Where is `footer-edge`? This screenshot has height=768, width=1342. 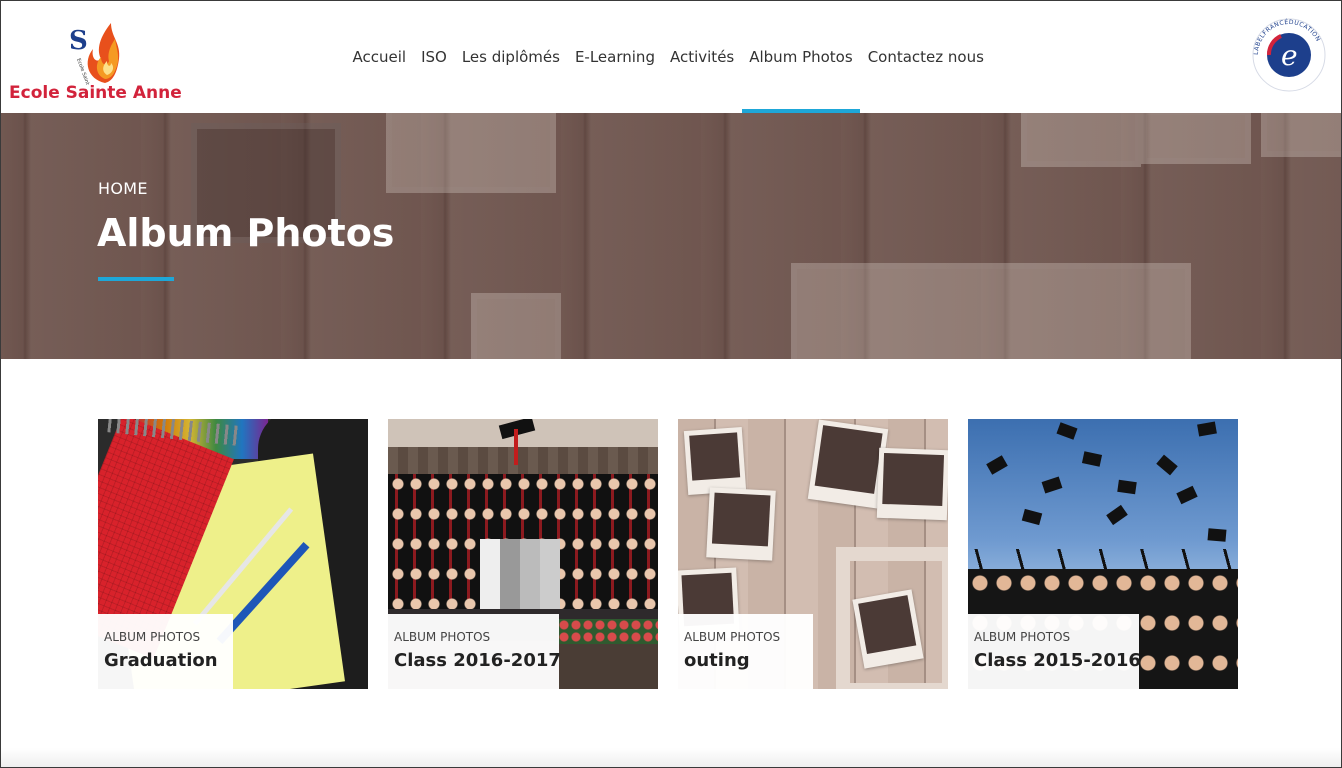
footer-edge is located at coordinates (671, 758).